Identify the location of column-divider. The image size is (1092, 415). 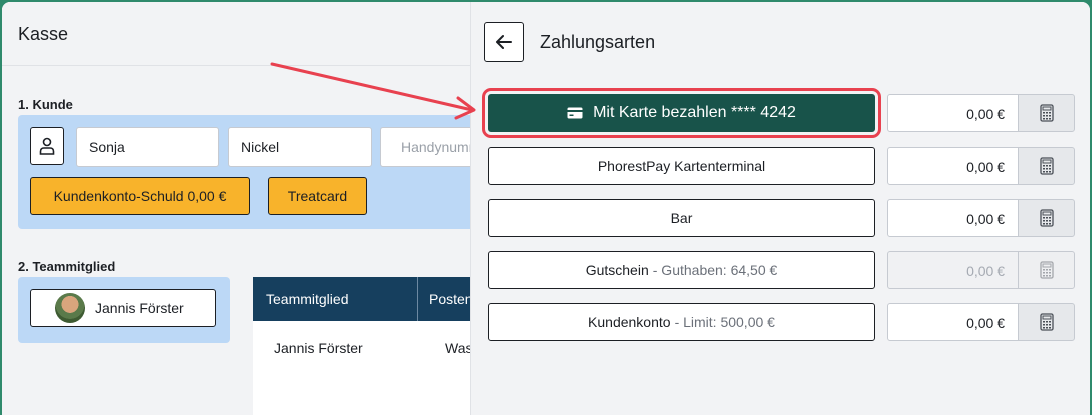
(417, 299).